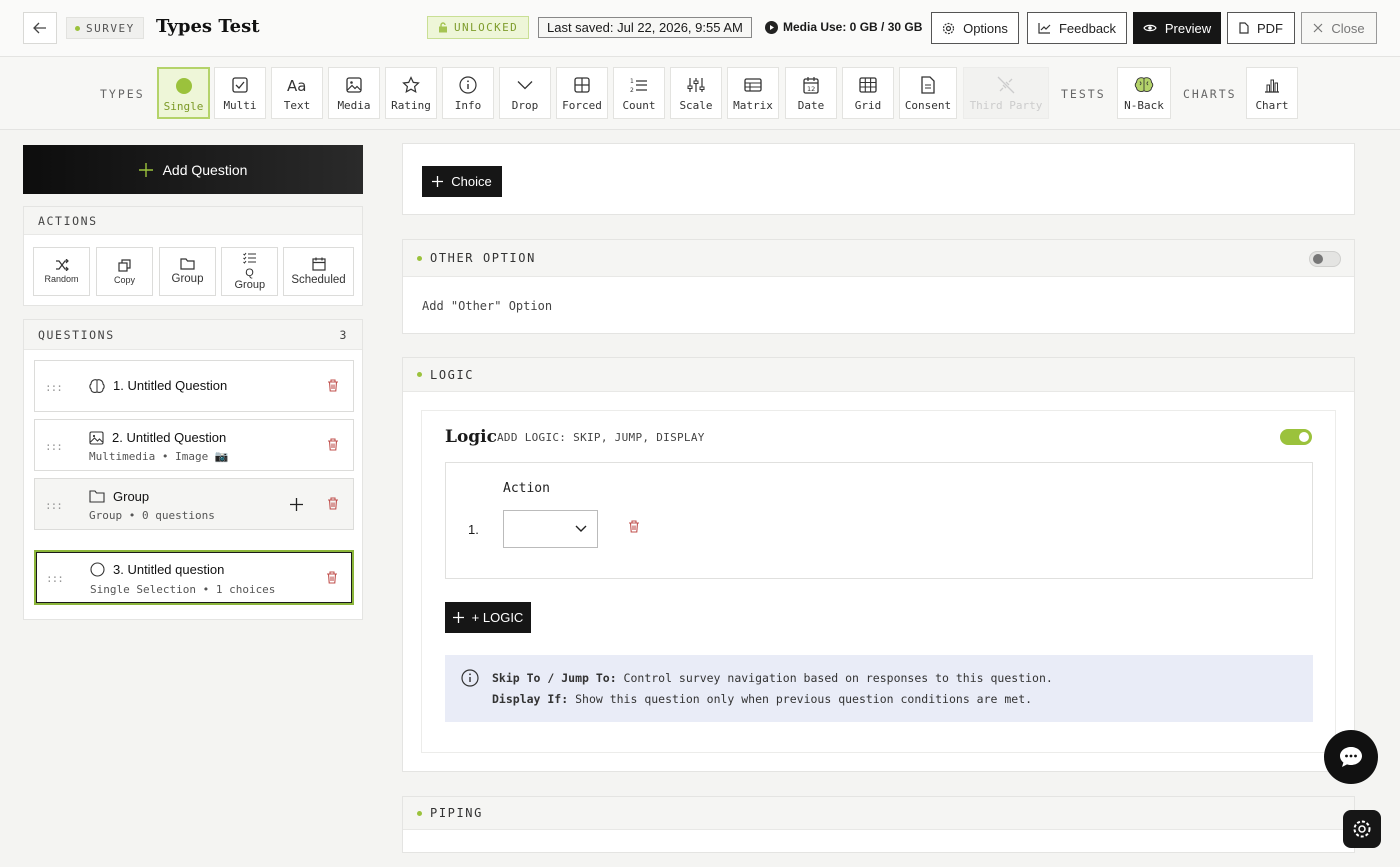 The height and width of the screenshot is (867, 1400). I want to click on chart-button: Chart, so click(1272, 93).